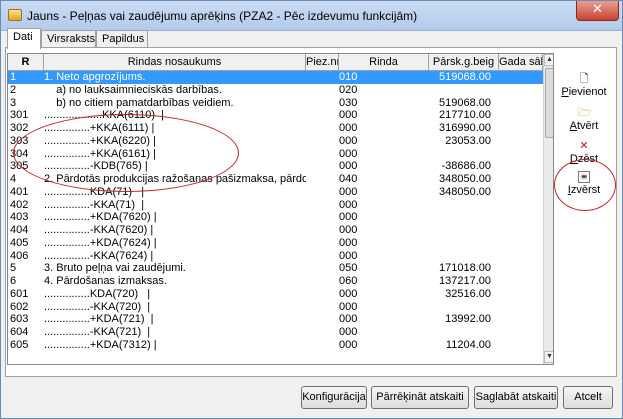  I want to click on delete-button: ✕ Dzēst, so click(584, 153).